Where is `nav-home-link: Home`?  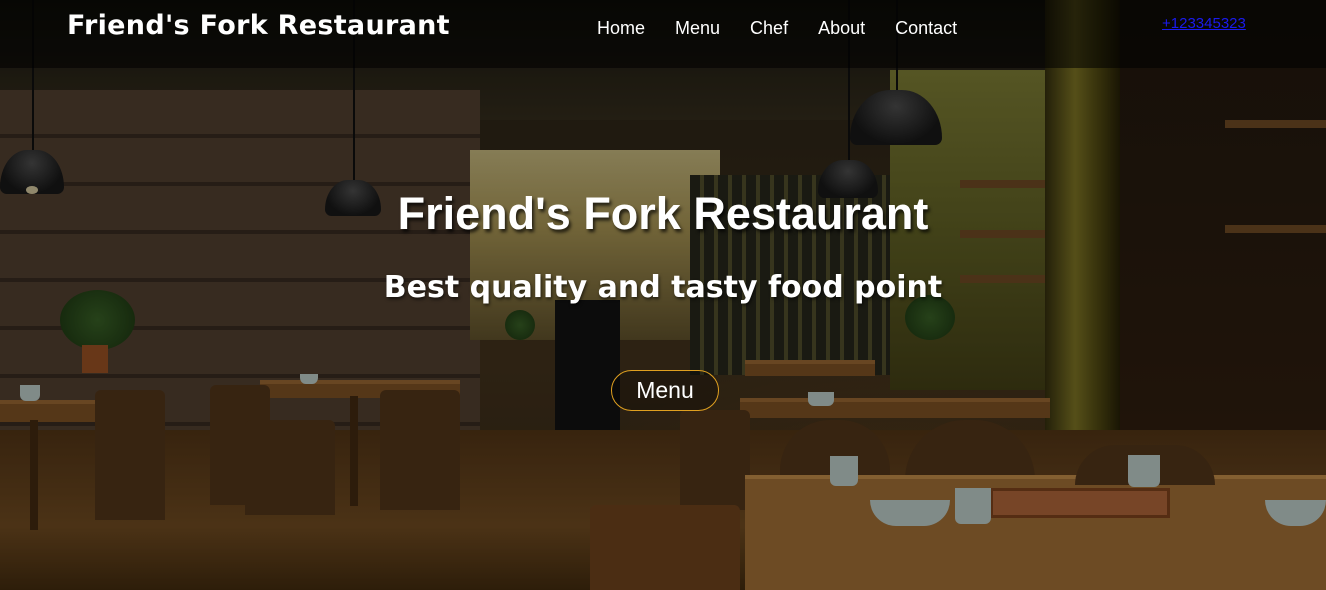
nav-home-link: Home is located at coordinates (621, 28).